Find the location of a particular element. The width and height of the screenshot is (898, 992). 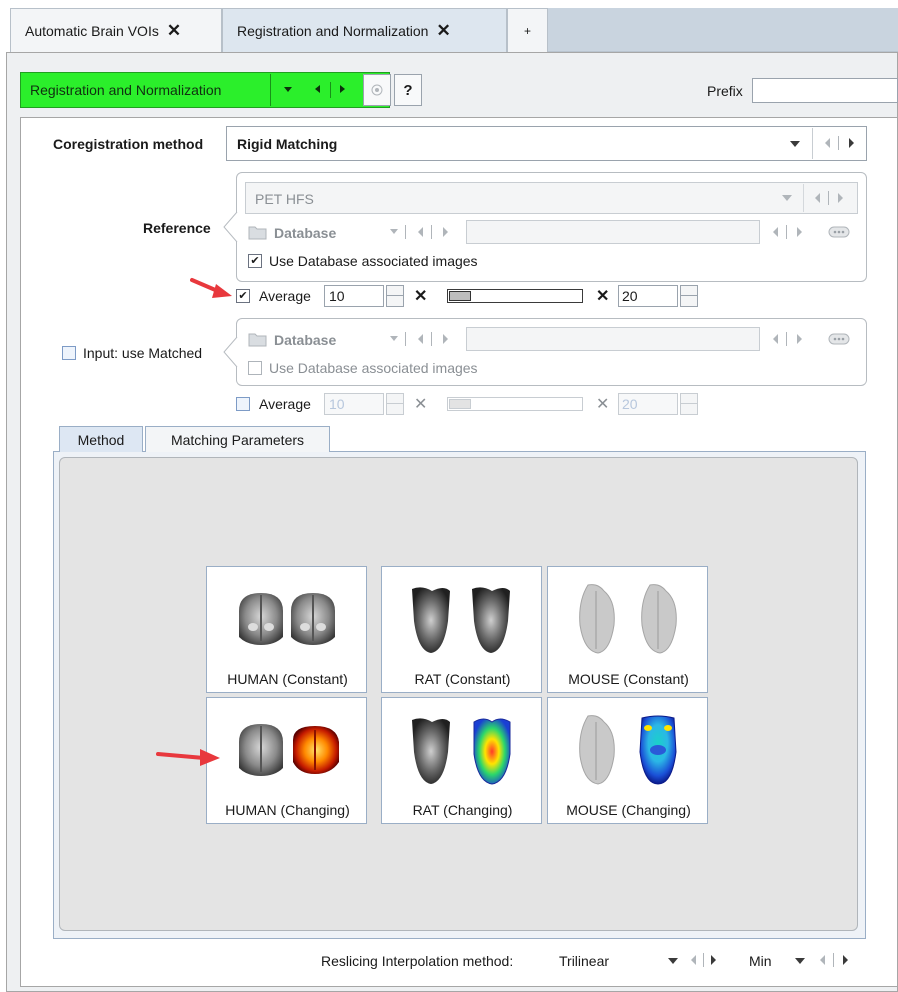

reference-average-label: Average is located at coordinates (285, 296).